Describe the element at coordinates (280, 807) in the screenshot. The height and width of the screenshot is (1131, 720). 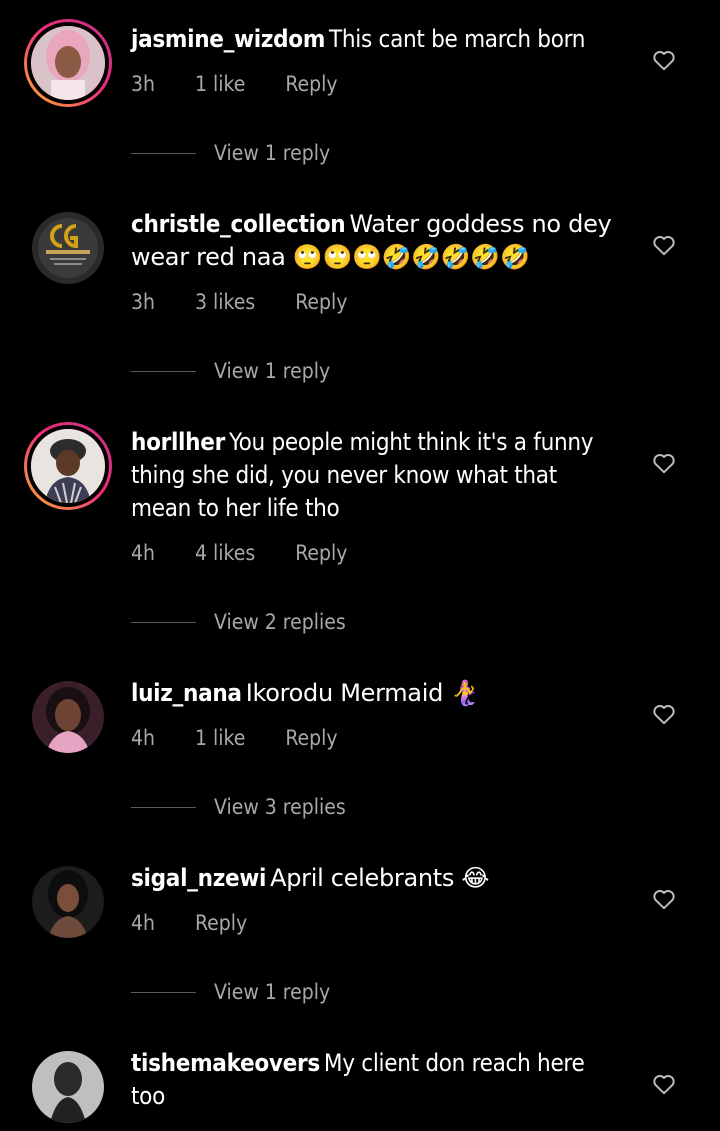
I see `view-replies-label: View 3 replies` at that location.